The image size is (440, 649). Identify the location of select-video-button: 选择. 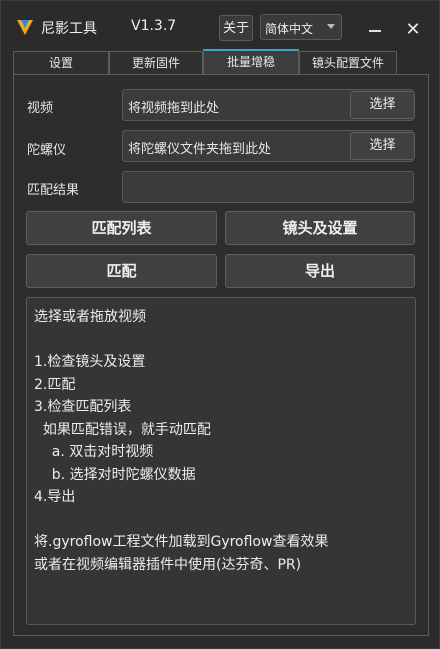
(382, 105).